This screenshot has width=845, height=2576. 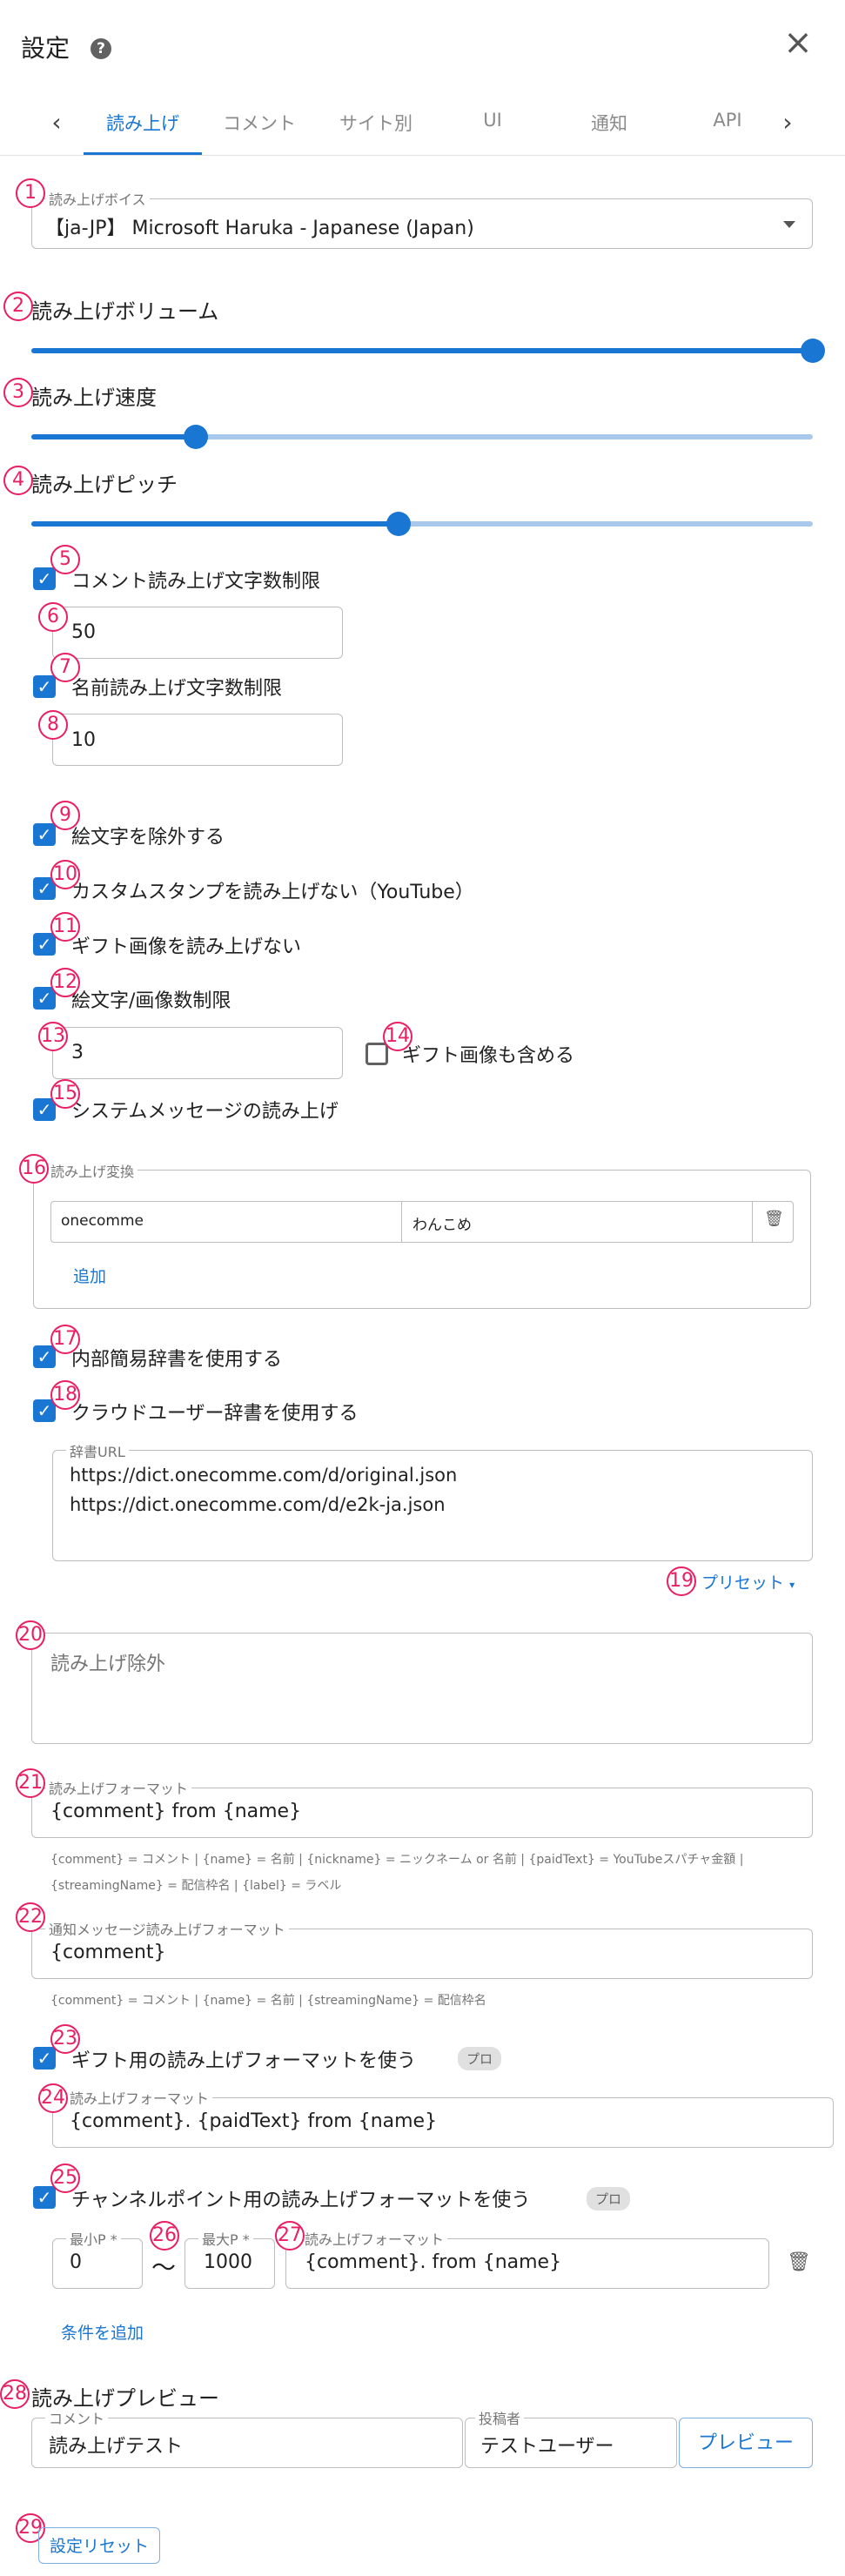 I want to click on dict-url-line-2: https://dict.onecomme.com/d/e2k-ja.json, so click(x=258, y=1504).